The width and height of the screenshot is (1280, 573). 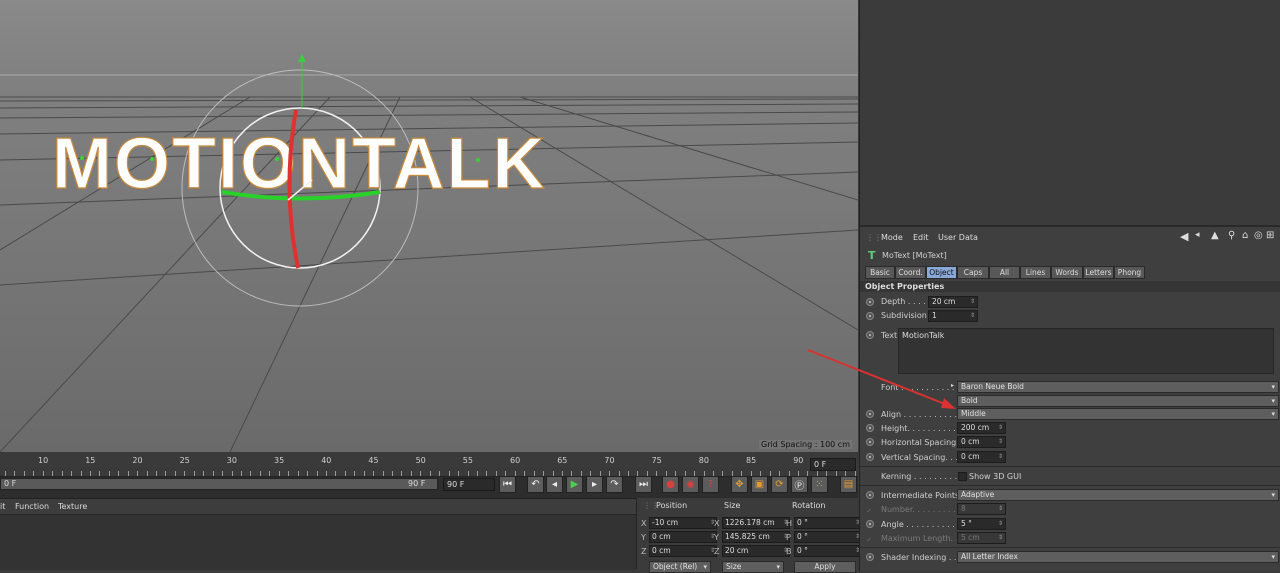 What do you see at coordinates (892, 237) in the screenshot?
I see `menu-mode: Mode` at bounding box center [892, 237].